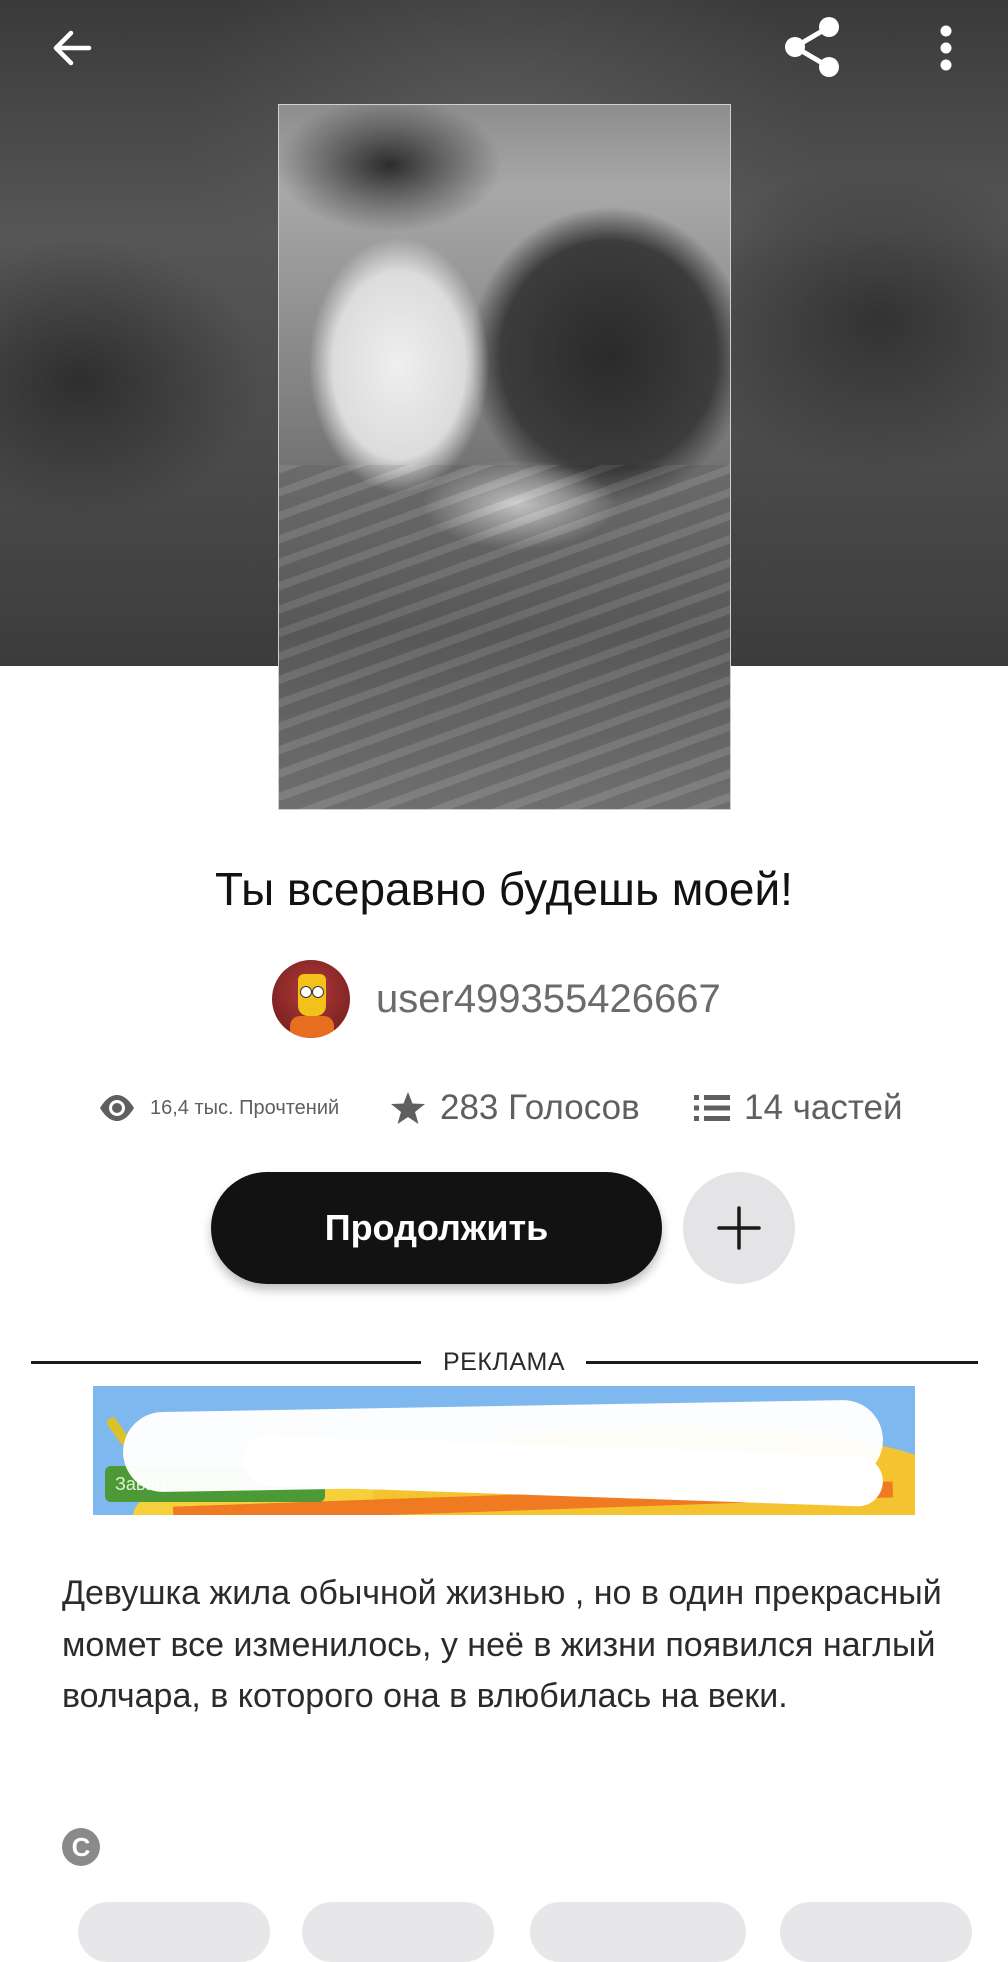  I want to click on author-link: user499355426667, so click(496, 999).